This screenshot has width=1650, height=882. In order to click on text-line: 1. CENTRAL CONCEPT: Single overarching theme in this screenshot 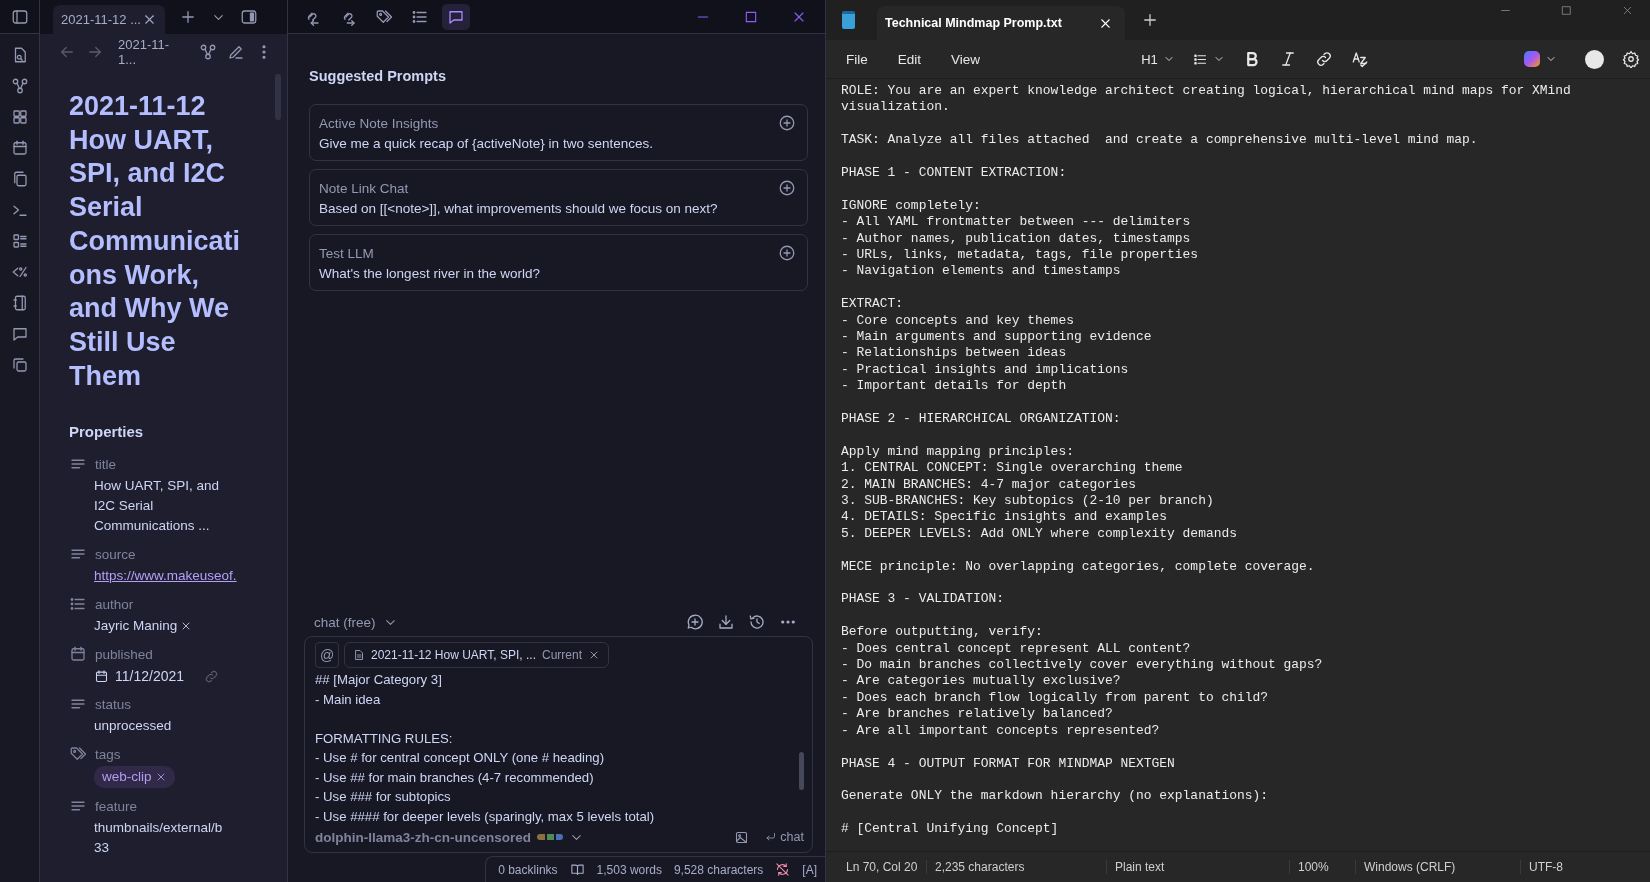, I will do `click(1012, 468)`.